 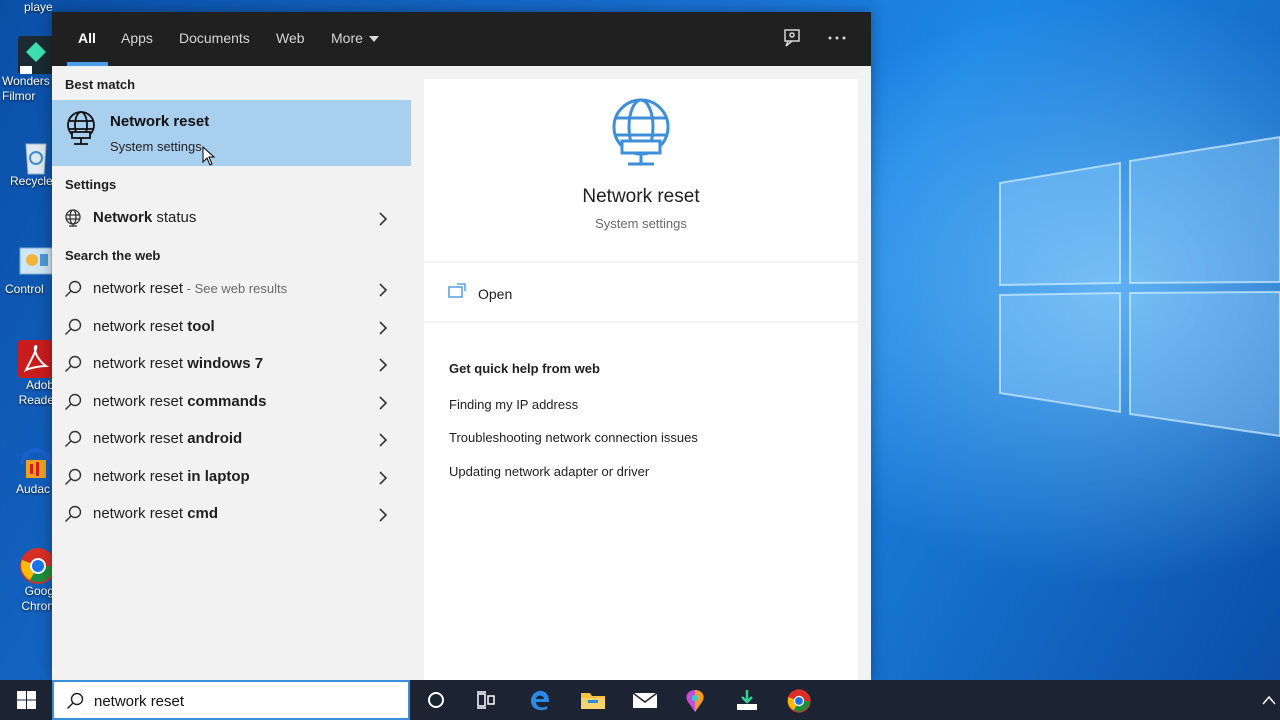 What do you see at coordinates (641, 223) in the screenshot?
I see `preview-subtitle: System settings` at bounding box center [641, 223].